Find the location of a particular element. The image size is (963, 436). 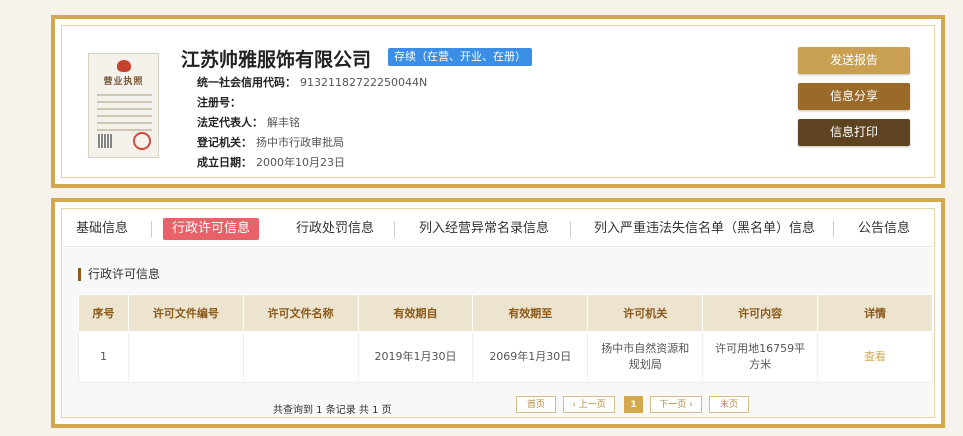

print-info-button: 信息打印 is located at coordinates (854, 132).